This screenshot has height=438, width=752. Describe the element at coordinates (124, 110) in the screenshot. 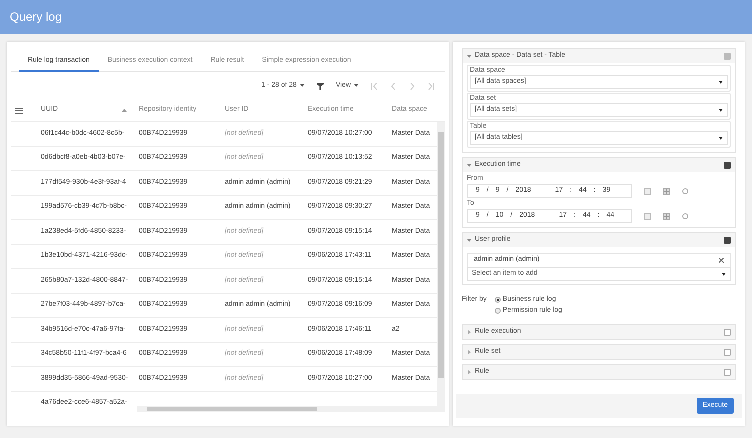

I see `sort-ascending-icon` at that location.